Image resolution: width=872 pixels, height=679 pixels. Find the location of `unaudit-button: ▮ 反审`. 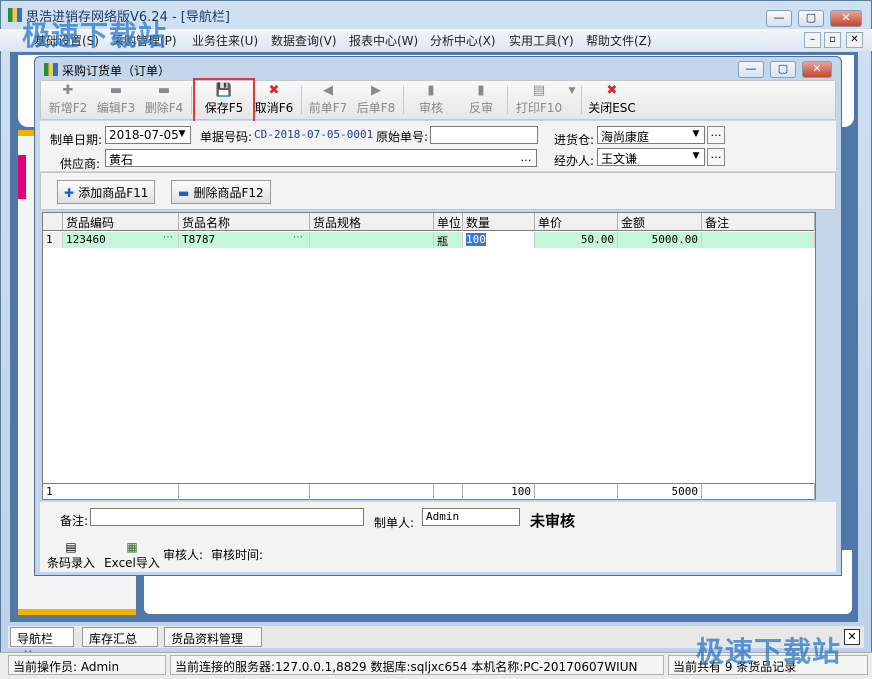

unaudit-button: ▮ 反审 is located at coordinates (481, 101).